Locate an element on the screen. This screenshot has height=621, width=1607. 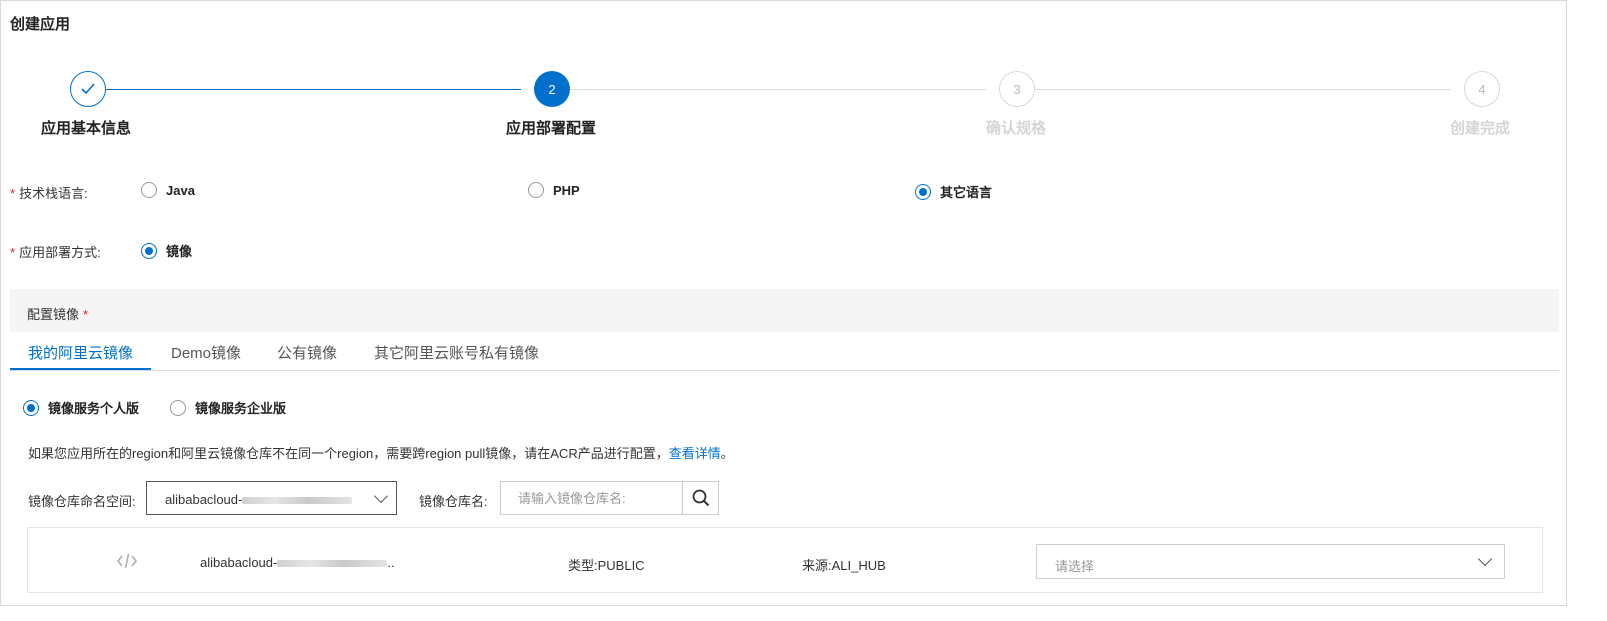
radio-php: PHP is located at coordinates (554, 190).